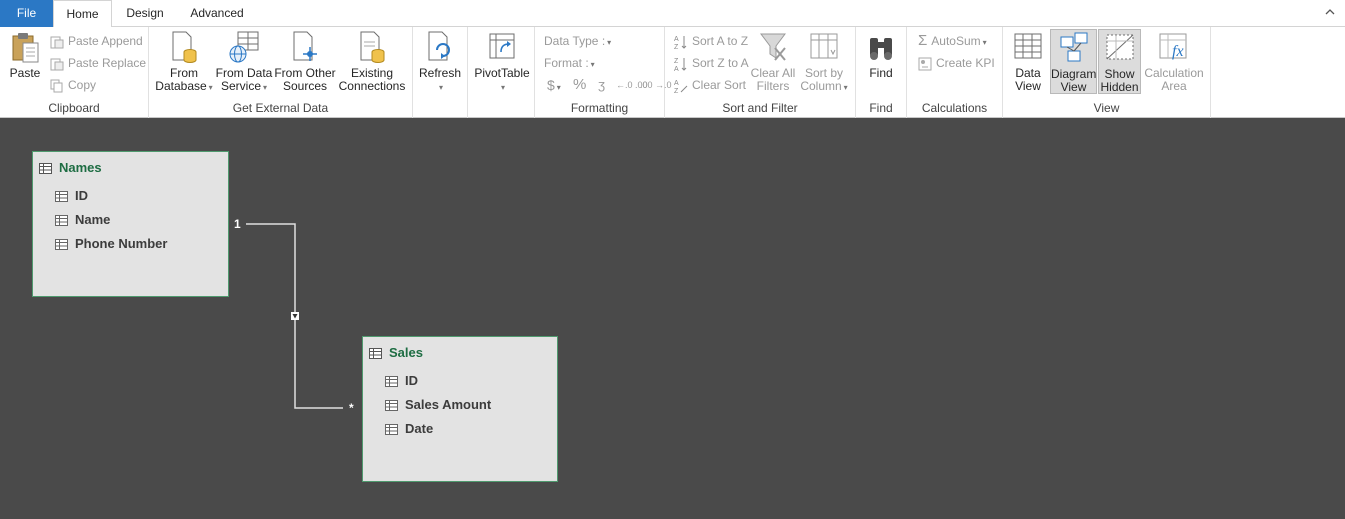 The width and height of the screenshot is (1345, 519). What do you see at coordinates (577, 41) in the screenshot?
I see `data-type-dropdown: Data Type : ▾` at bounding box center [577, 41].